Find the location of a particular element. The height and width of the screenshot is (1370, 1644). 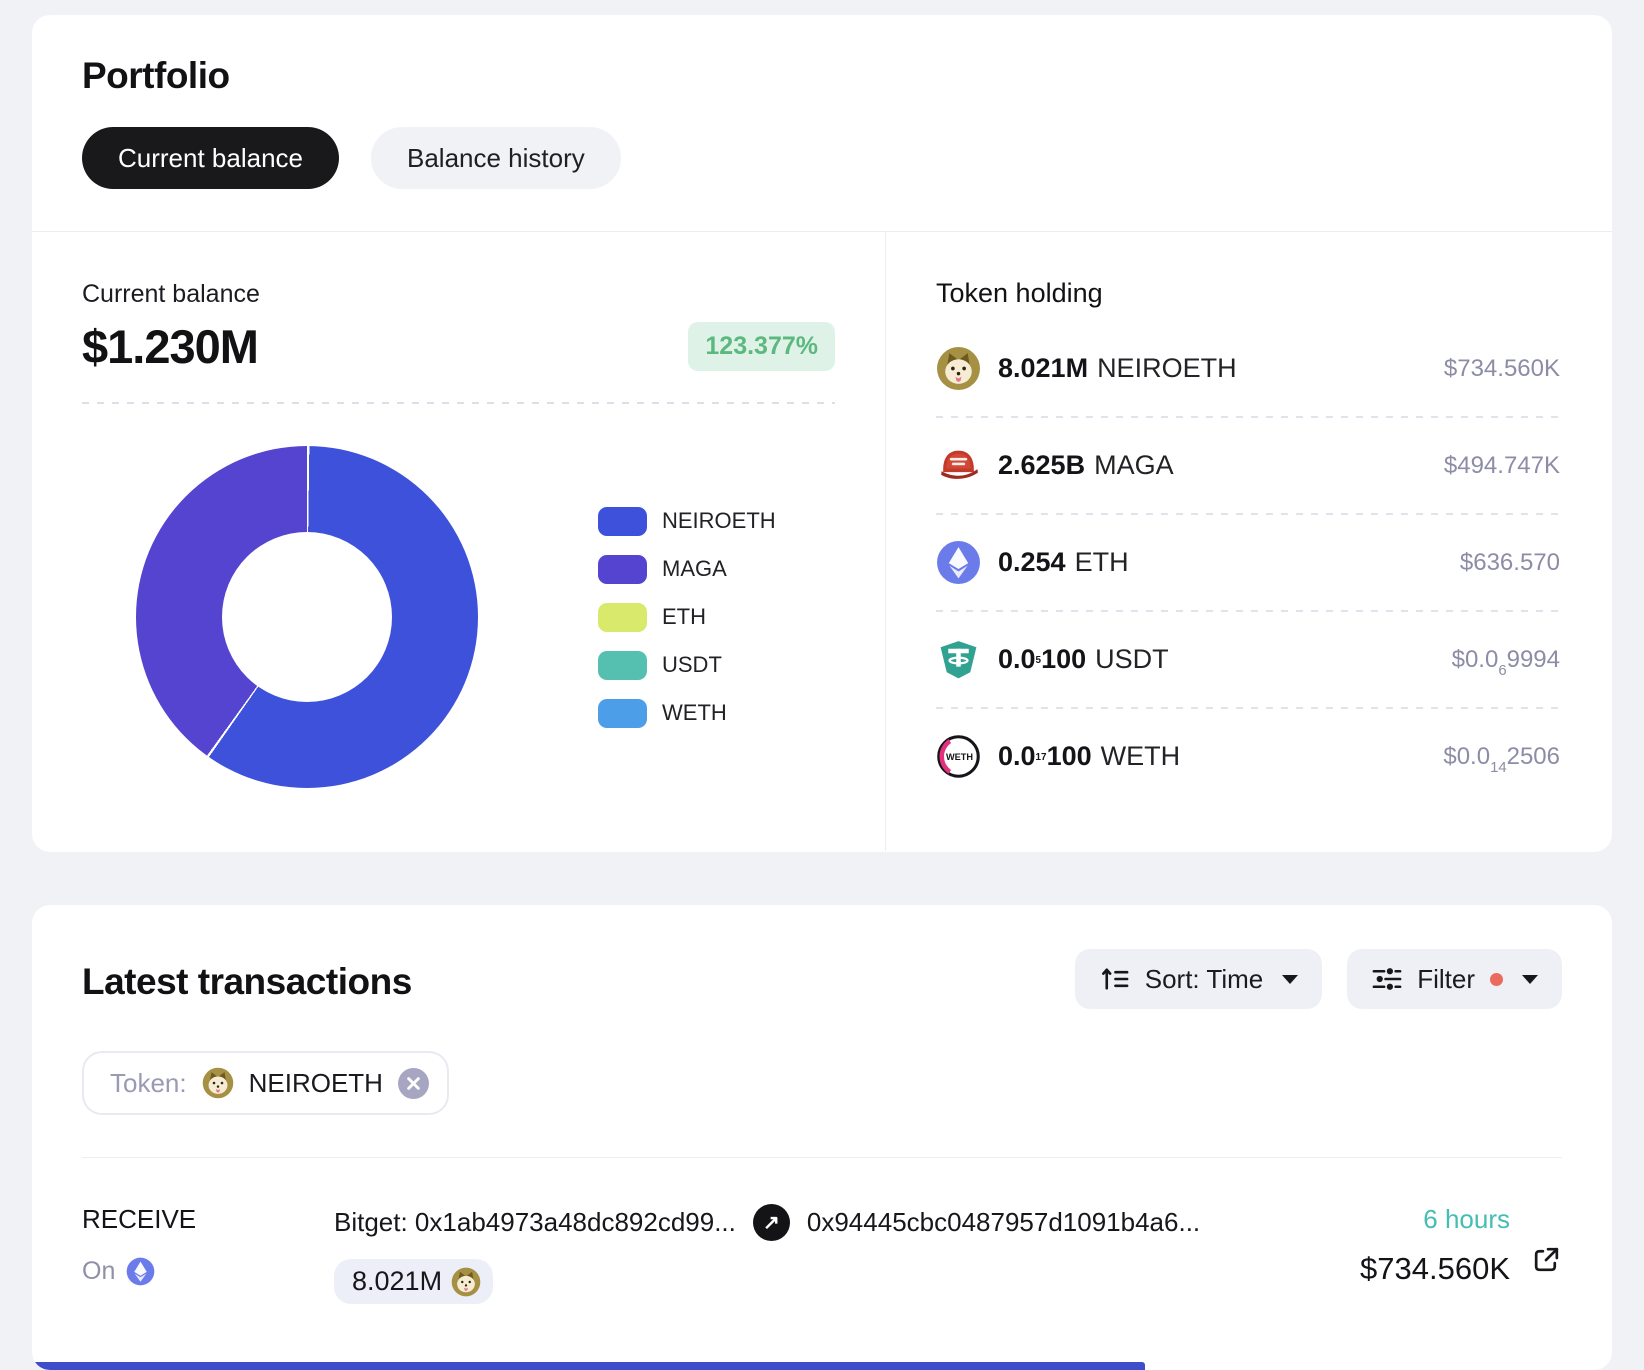

token-row-usdt: 0.0 5 100 USDT $0.069994 is located at coordinates (1248, 659).